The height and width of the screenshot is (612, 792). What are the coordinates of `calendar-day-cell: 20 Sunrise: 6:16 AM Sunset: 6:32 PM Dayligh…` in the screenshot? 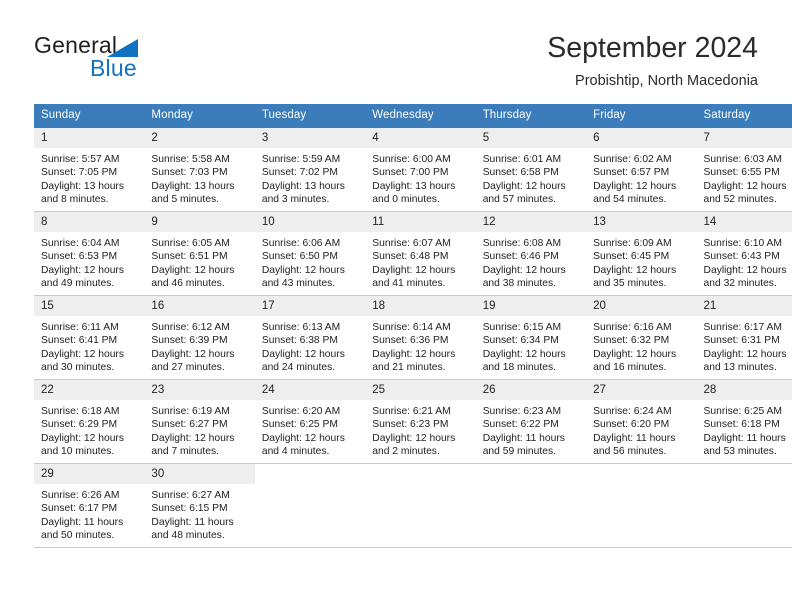 It's located at (641, 337).